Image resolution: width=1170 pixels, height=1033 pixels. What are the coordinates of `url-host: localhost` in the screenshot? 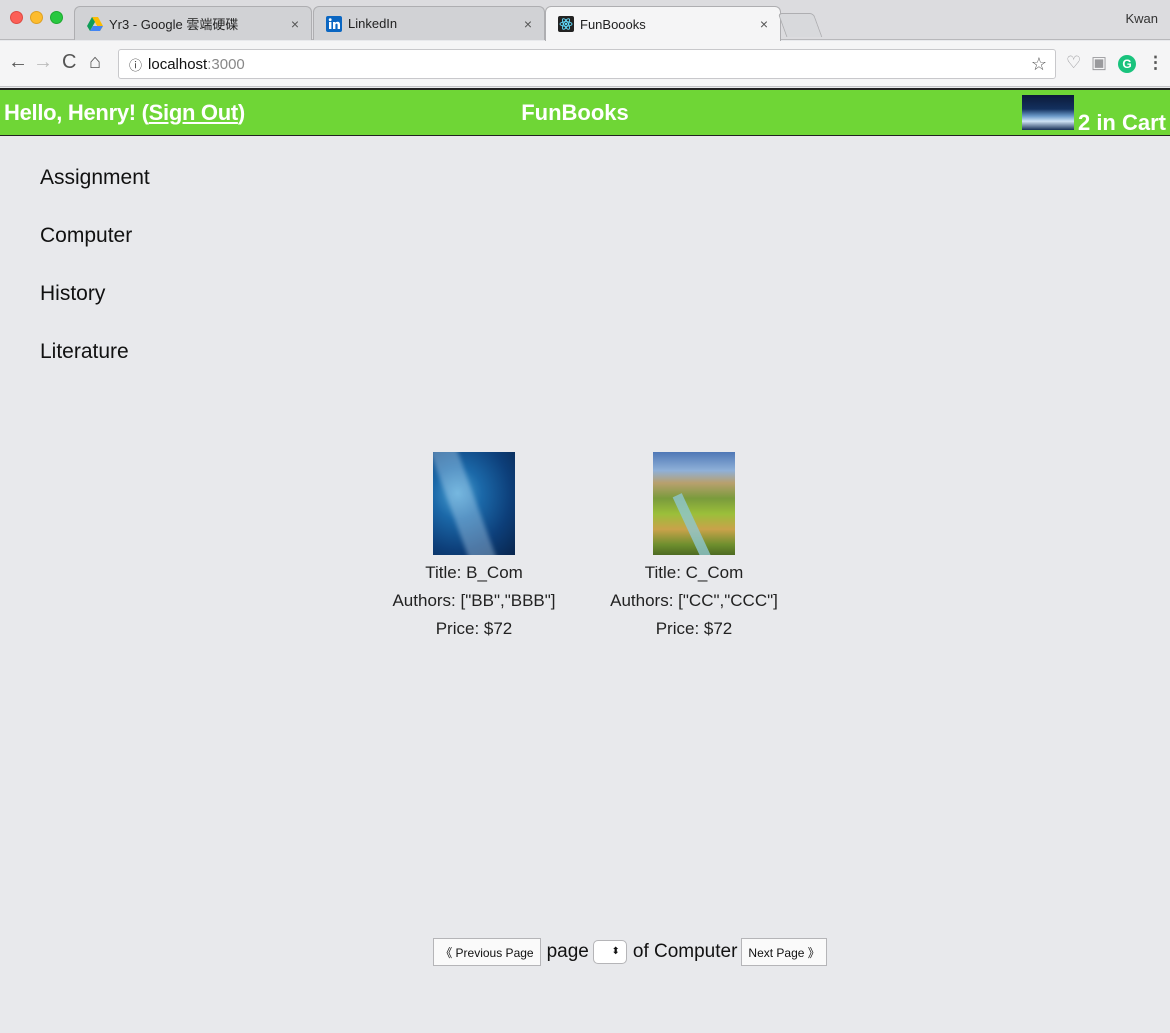 It's located at (178, 64).